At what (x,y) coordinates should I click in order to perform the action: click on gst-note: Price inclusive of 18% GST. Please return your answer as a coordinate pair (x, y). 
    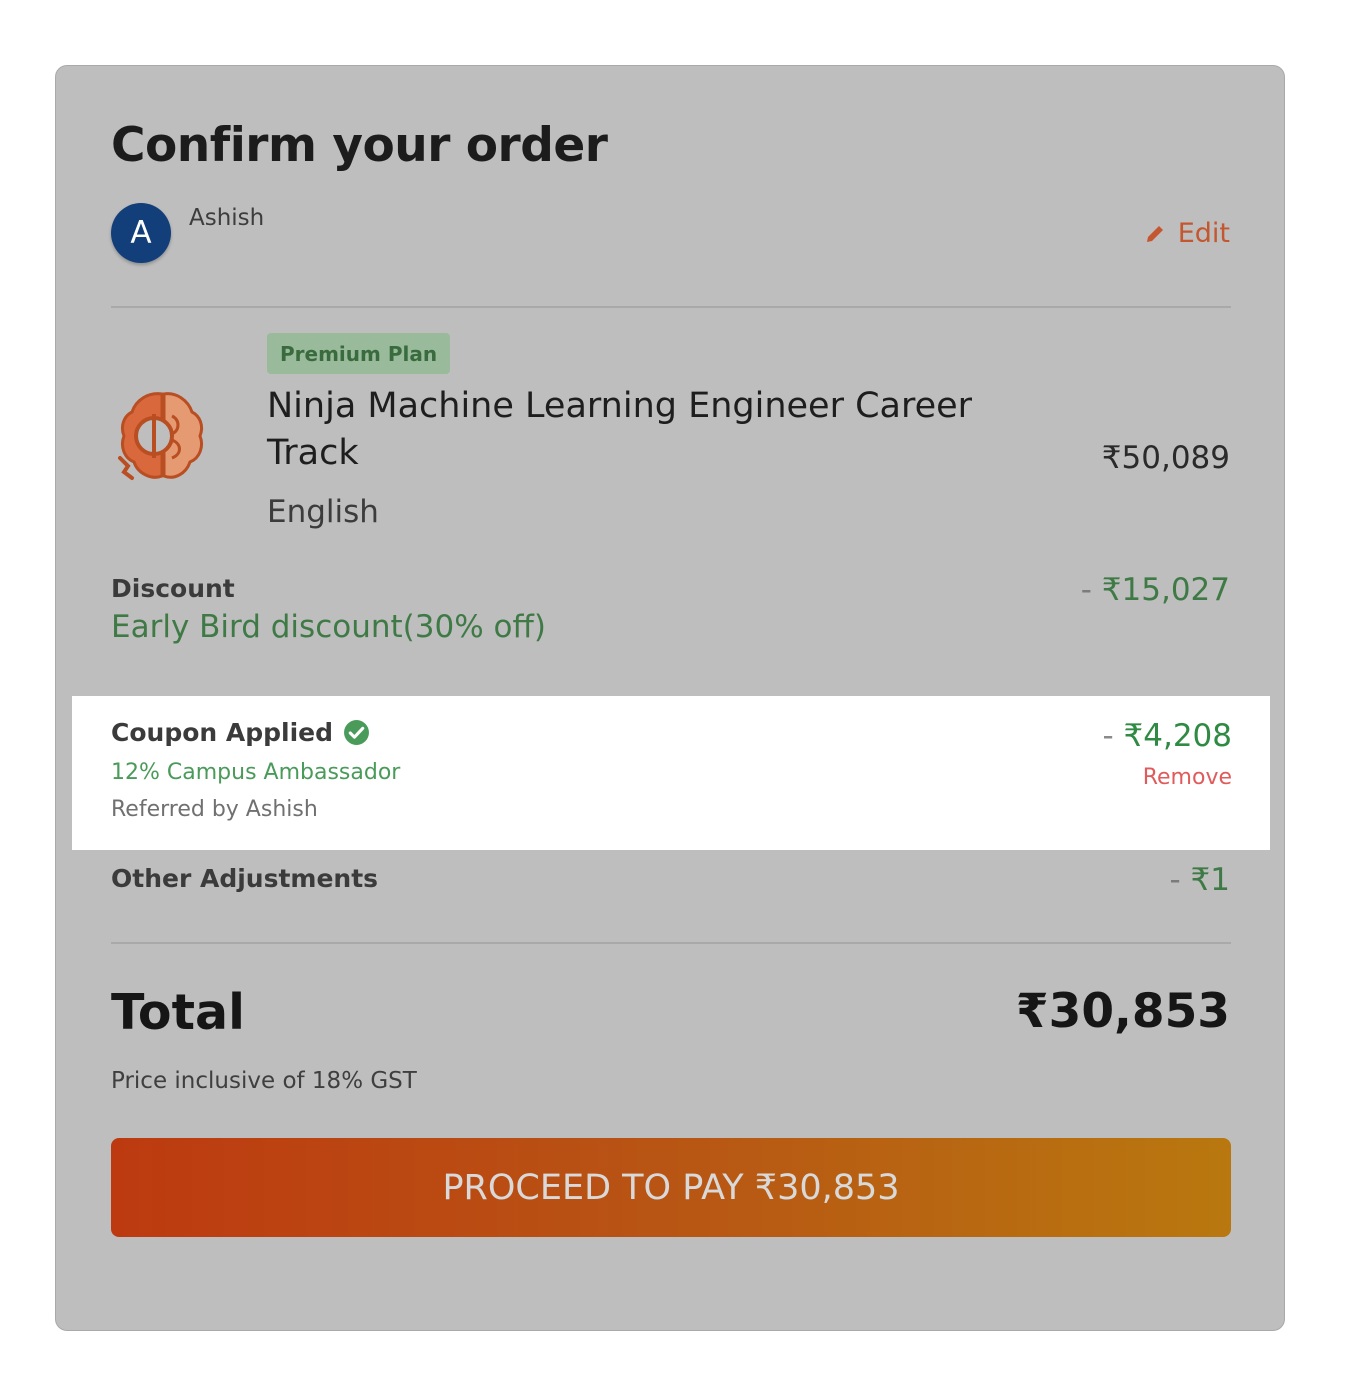
    Looking at the image, I should click on (264, 1081).